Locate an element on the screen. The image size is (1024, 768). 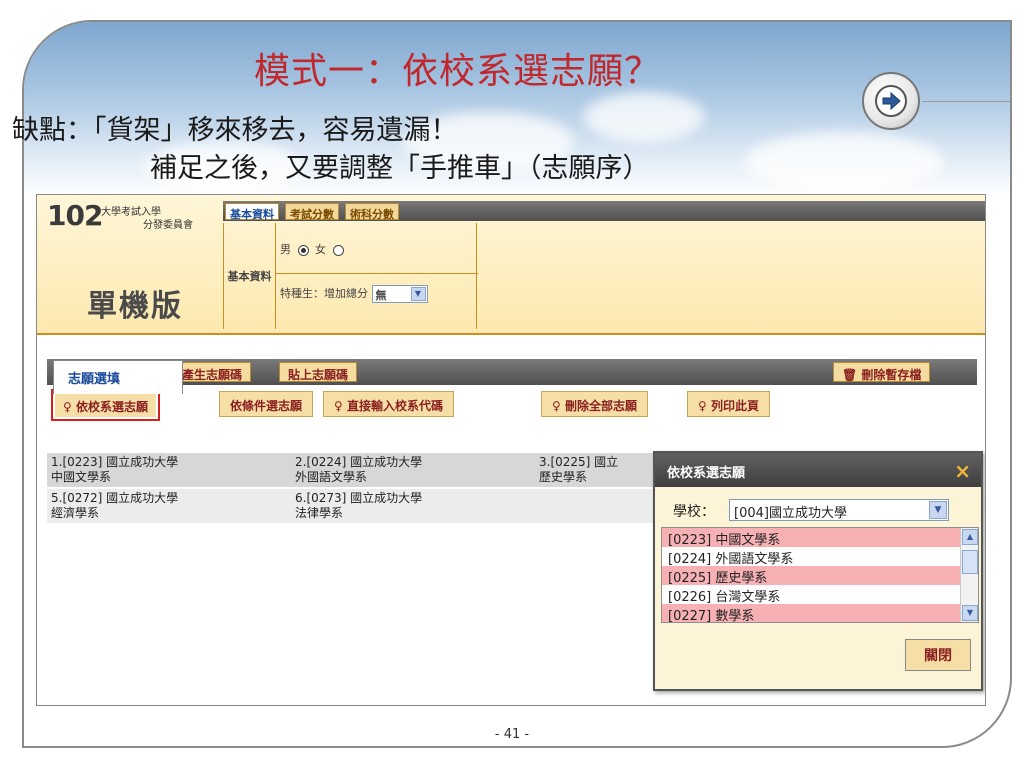
school-select-value: [004]國立成功大學 is located at coordinates (790, 513).